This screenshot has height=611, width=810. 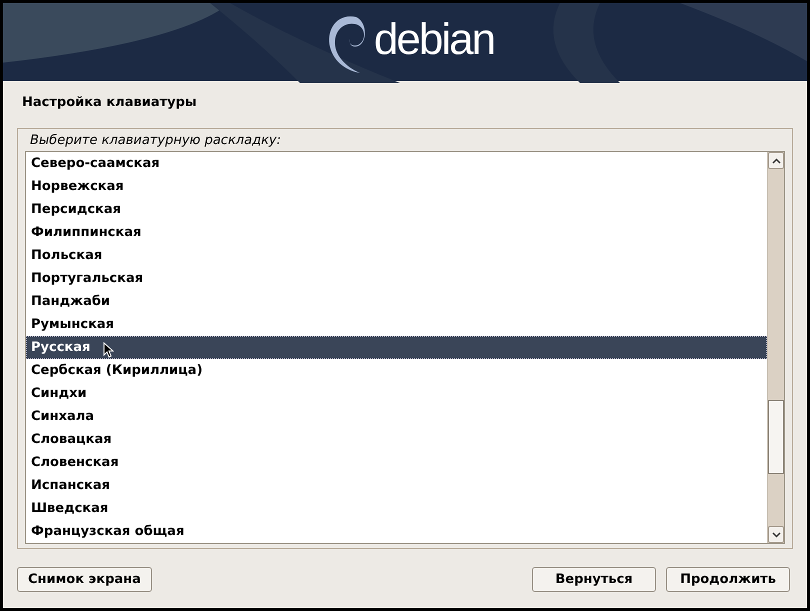 I want to click on layout-item: Норвежская, so click(x=396, y=186).